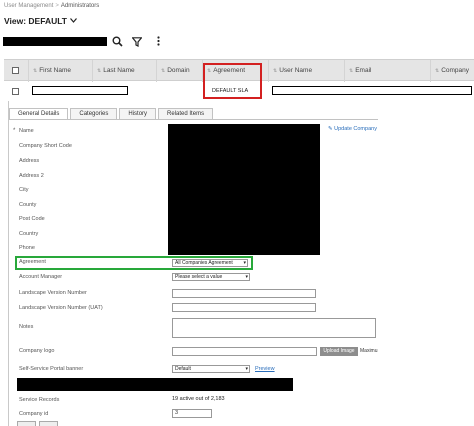  I want to click on filter-button, so click(136, 42).